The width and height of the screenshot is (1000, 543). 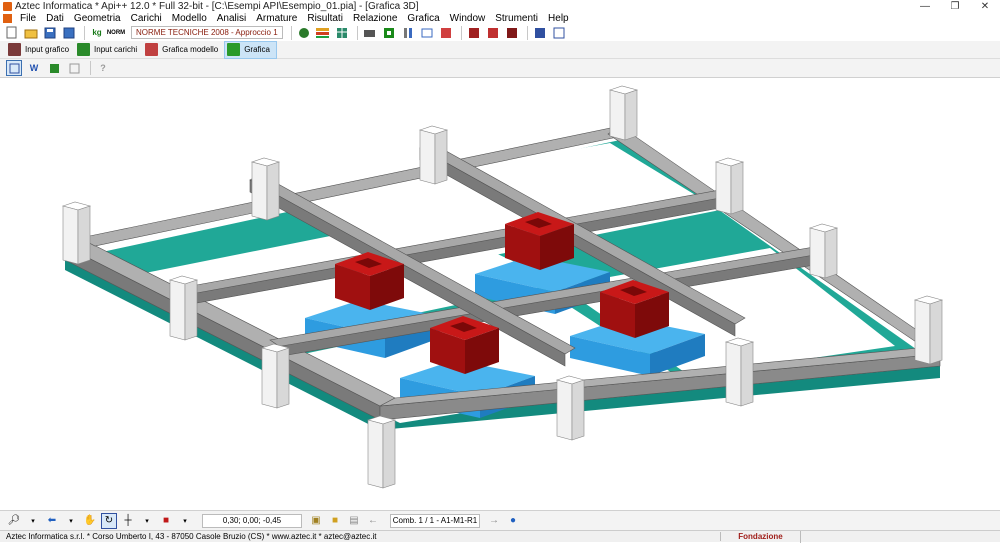 I want to click on app-icon, so click(x=7, y=6).